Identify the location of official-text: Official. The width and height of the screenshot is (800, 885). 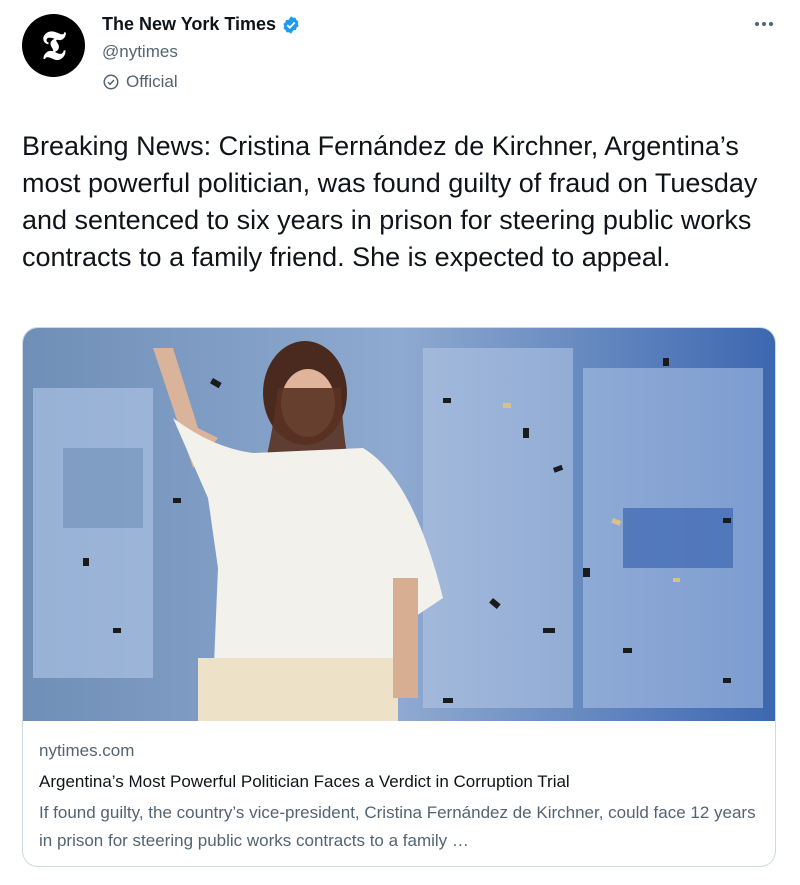
(152, 81).